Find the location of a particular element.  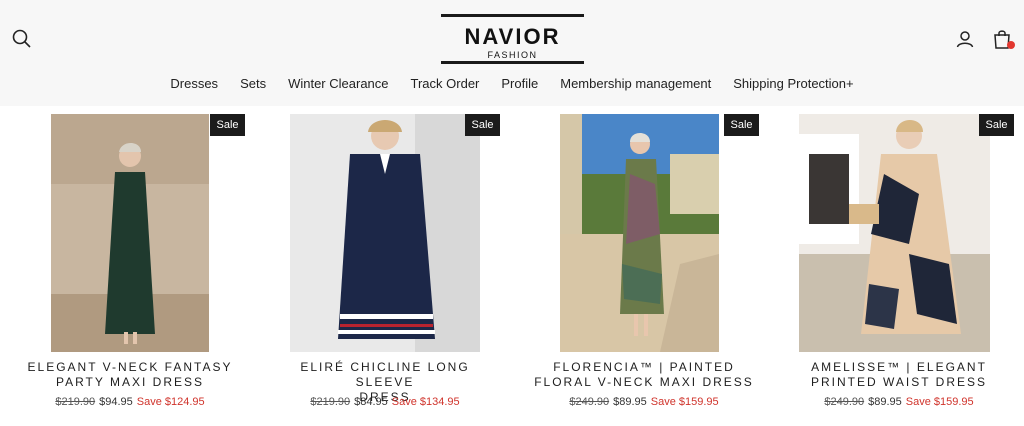

nav-sets: Sets is located at coordinates (253, 85).